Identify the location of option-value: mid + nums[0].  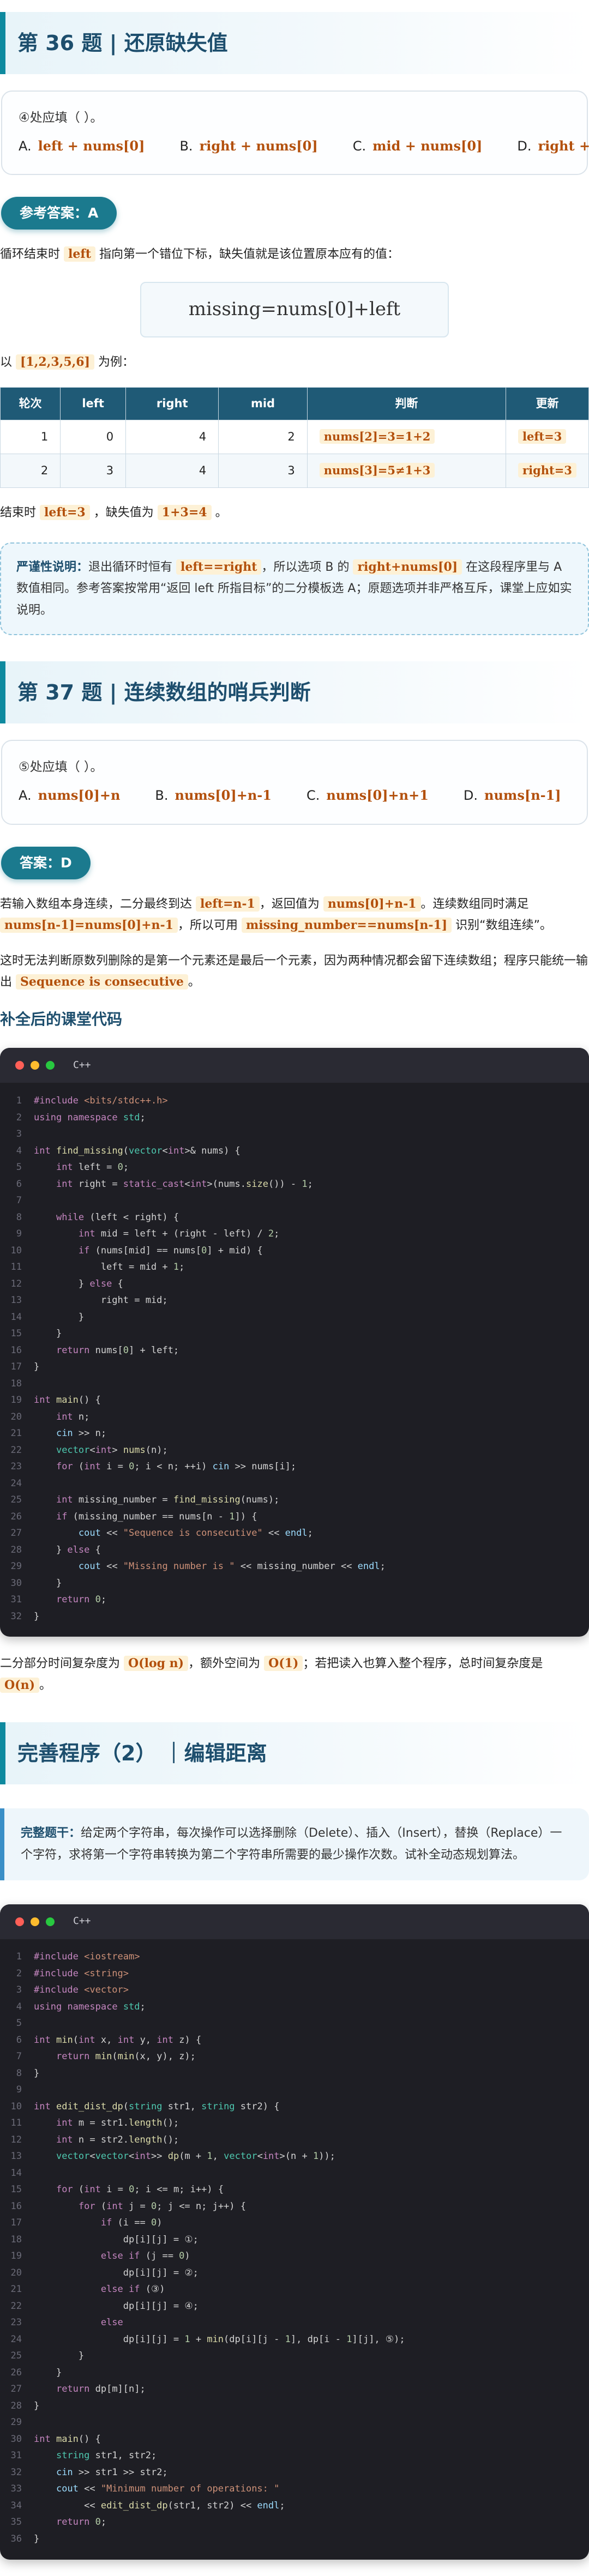
(427, 145).